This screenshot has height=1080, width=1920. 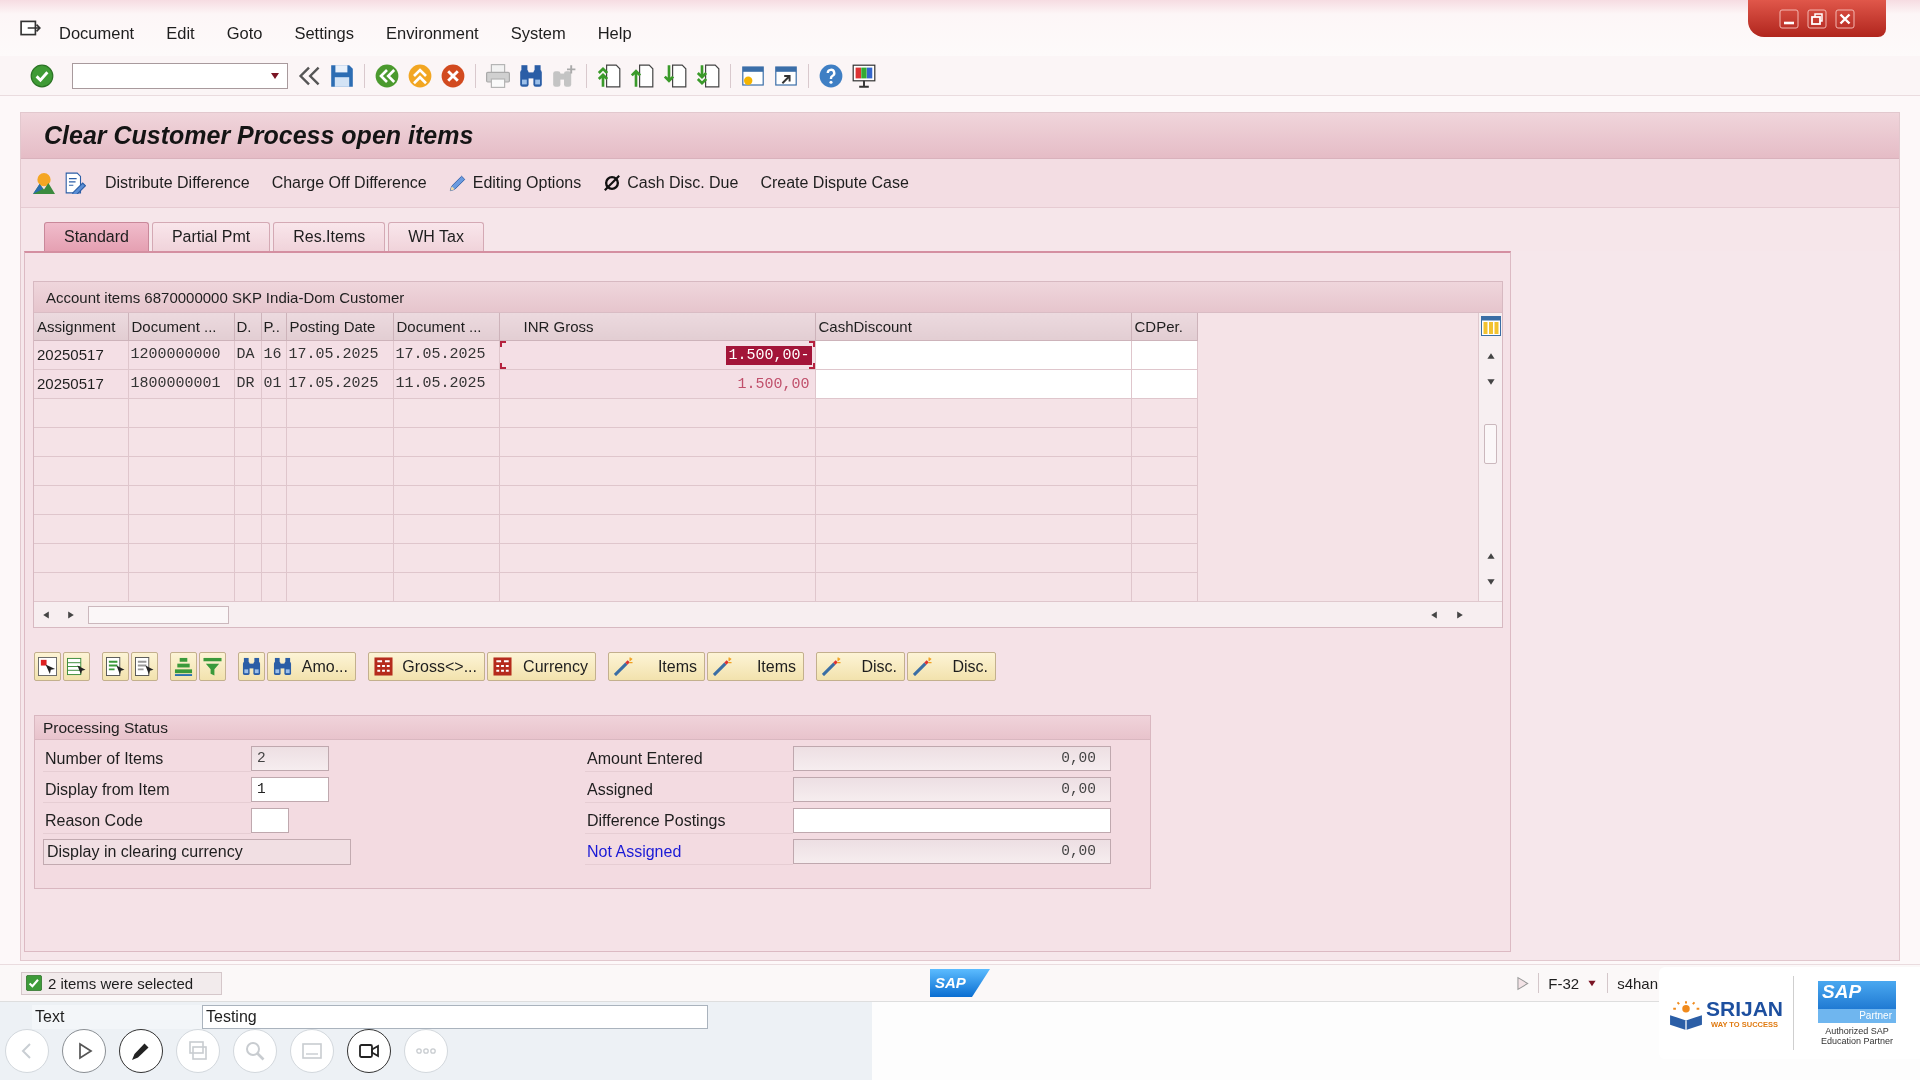 What do you see at coordinates (349, 183) in the screenshot?
I see `toolbar-button: Charge Off Difference` at bounding box center [349, 183].